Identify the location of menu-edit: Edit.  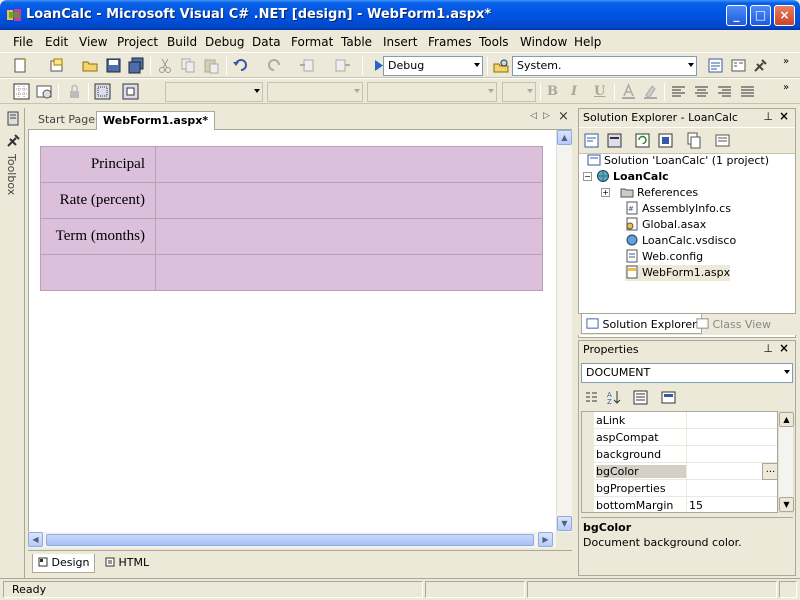
(56, 42).